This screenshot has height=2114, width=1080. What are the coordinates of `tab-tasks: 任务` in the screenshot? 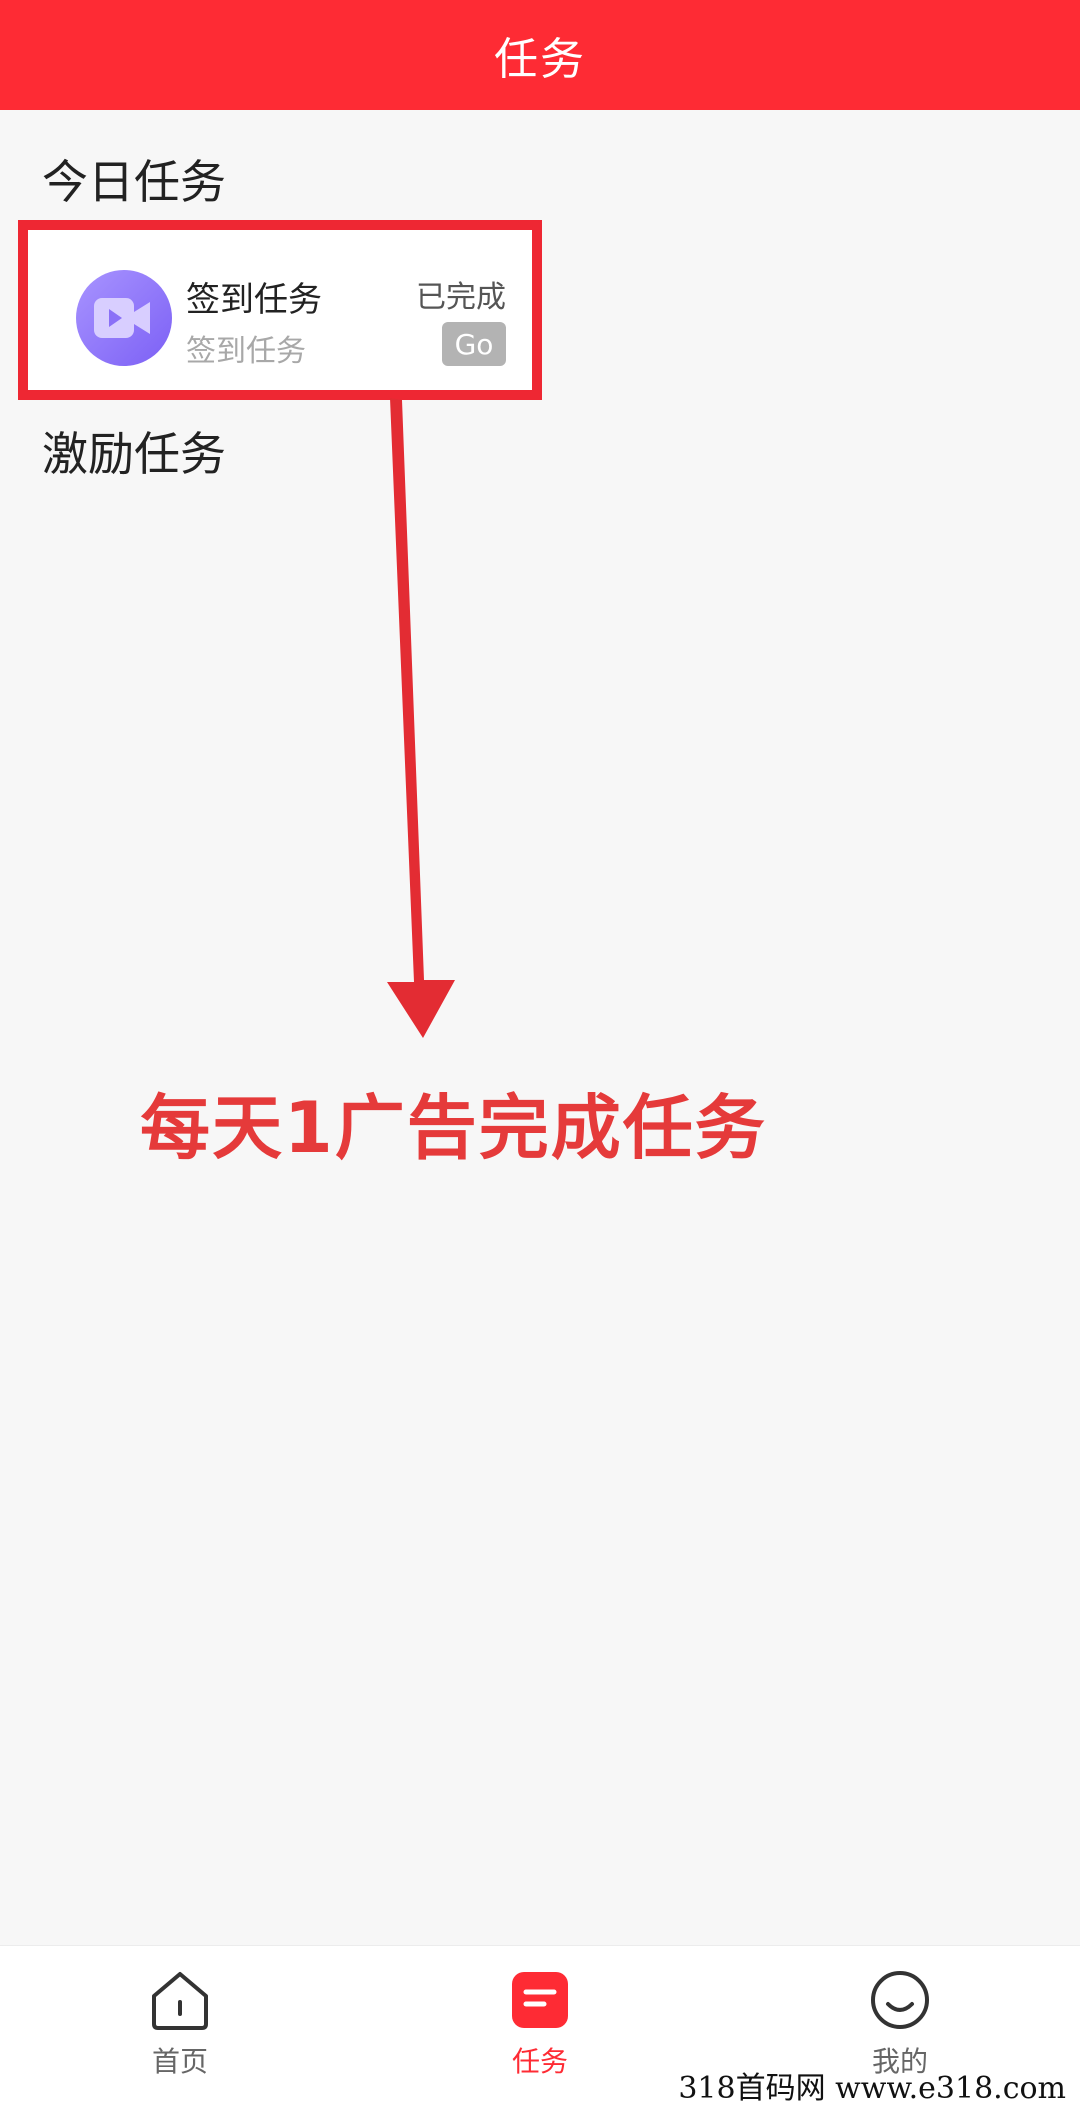 It's located at (540, 2028).